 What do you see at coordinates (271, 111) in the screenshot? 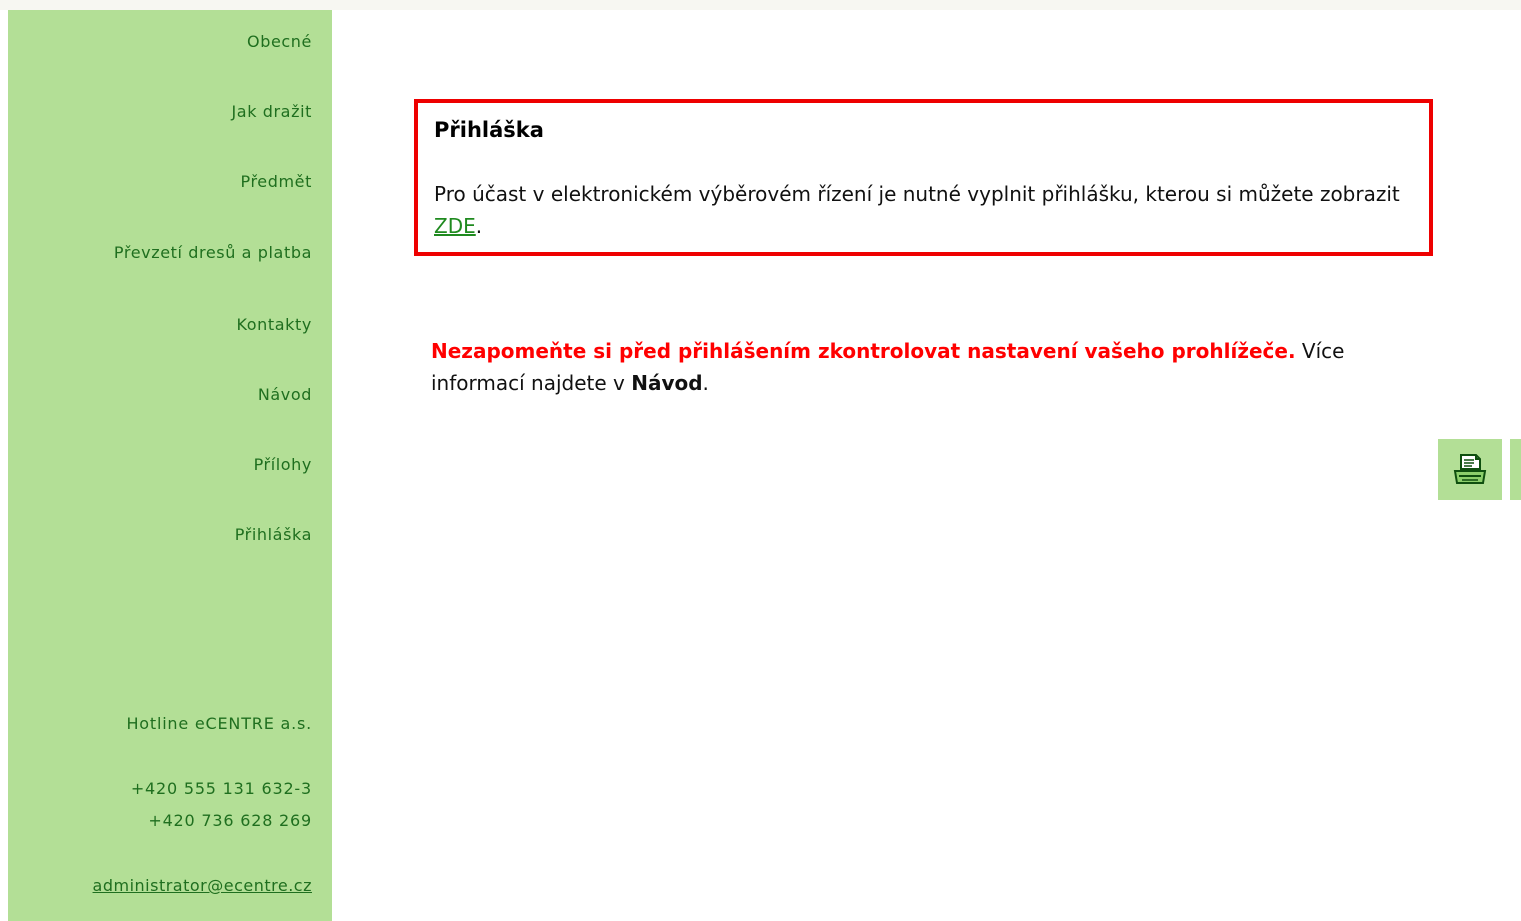
I see `sidebar-item-jak-drazit: Jak dražit` at bounding box center [271, 111].